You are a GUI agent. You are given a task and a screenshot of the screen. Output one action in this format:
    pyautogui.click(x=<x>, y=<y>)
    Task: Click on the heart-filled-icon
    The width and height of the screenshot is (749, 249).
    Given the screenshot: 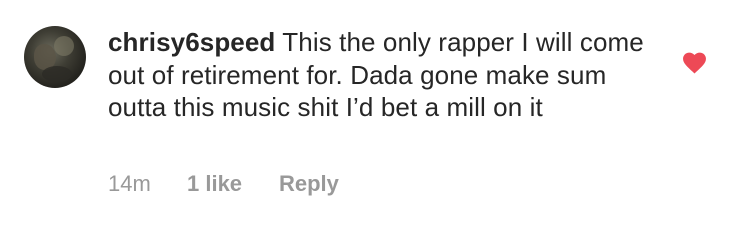 What is the action you would take?
    pyautogui.click(x=694, y=63)
    